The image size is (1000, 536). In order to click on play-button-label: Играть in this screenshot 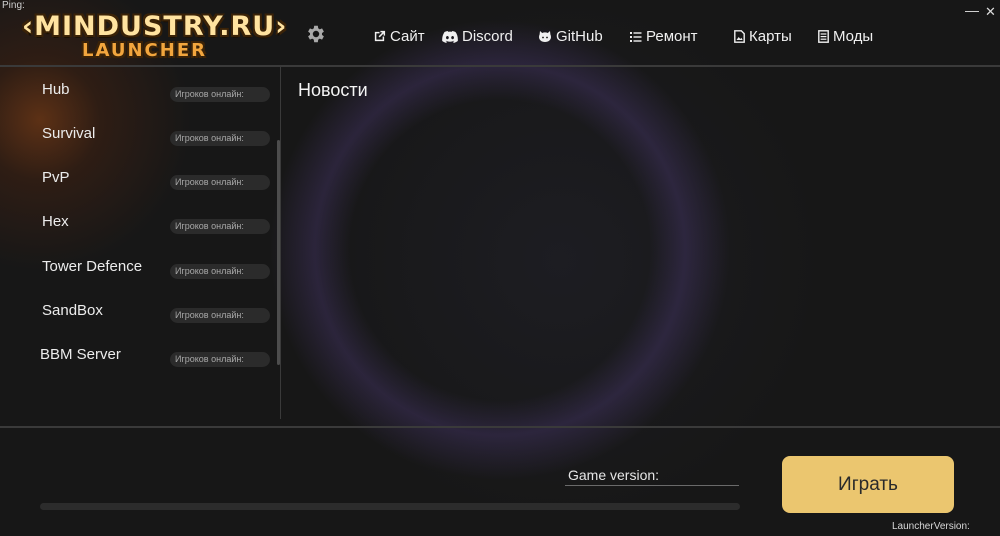, I will do `click(868, 484)`.